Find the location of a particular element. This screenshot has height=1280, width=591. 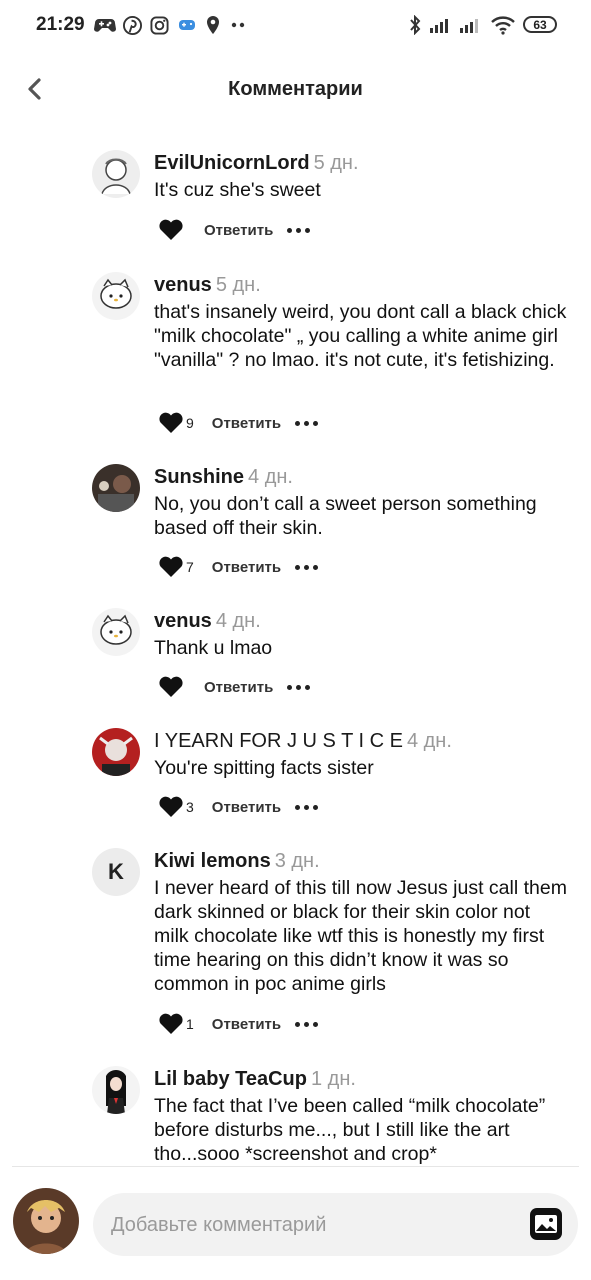

comment-text: It's cuz she's sweet is located at coordinates (237, 190).